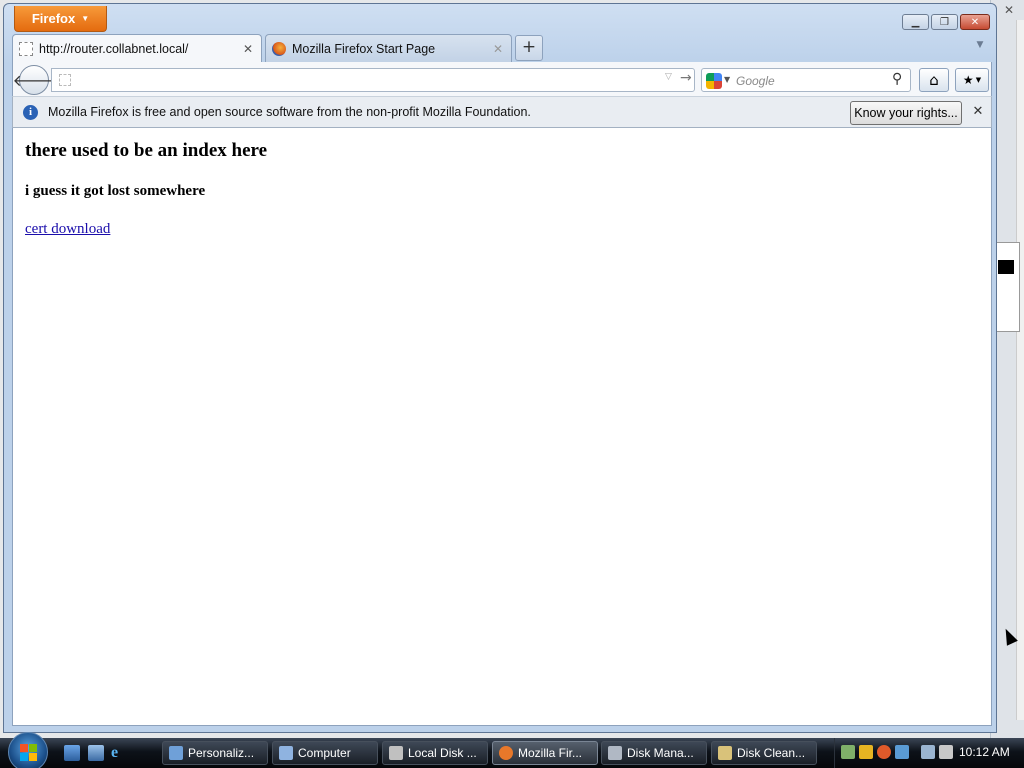 This screenshot has height=768, width=1024. I want to click on security-shield-icon, so click(866, 752).